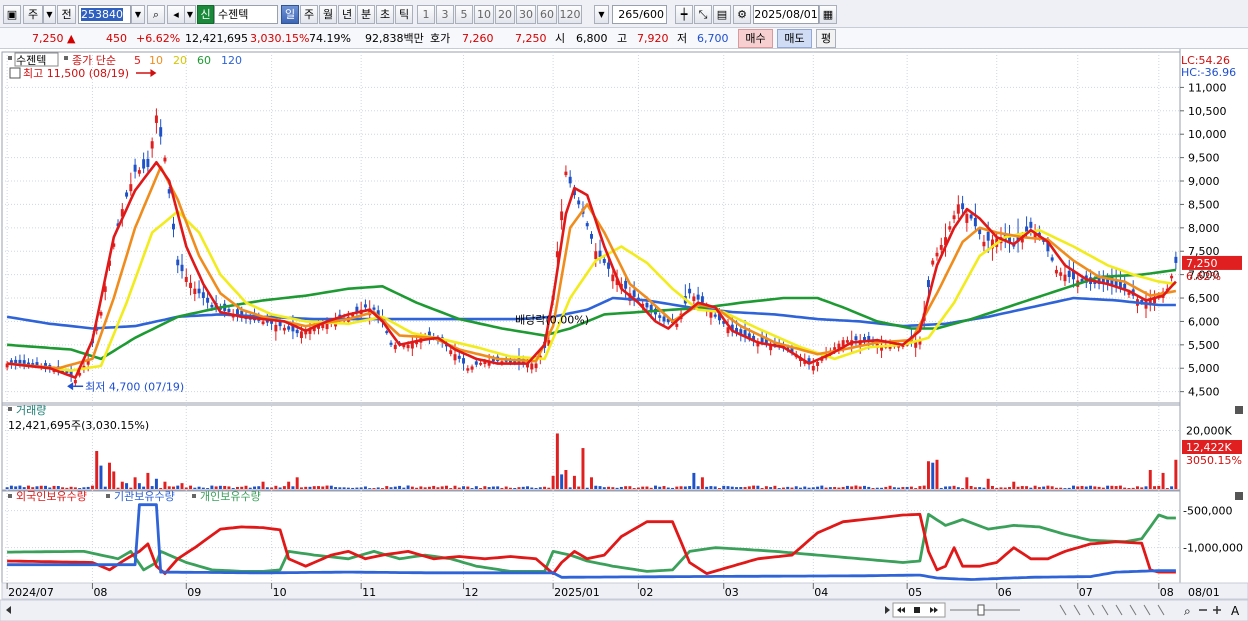 The height and width of the screenshot is (621, 1248). I want to click on zoom-search-icon: ⌕, so click(1187, 611).